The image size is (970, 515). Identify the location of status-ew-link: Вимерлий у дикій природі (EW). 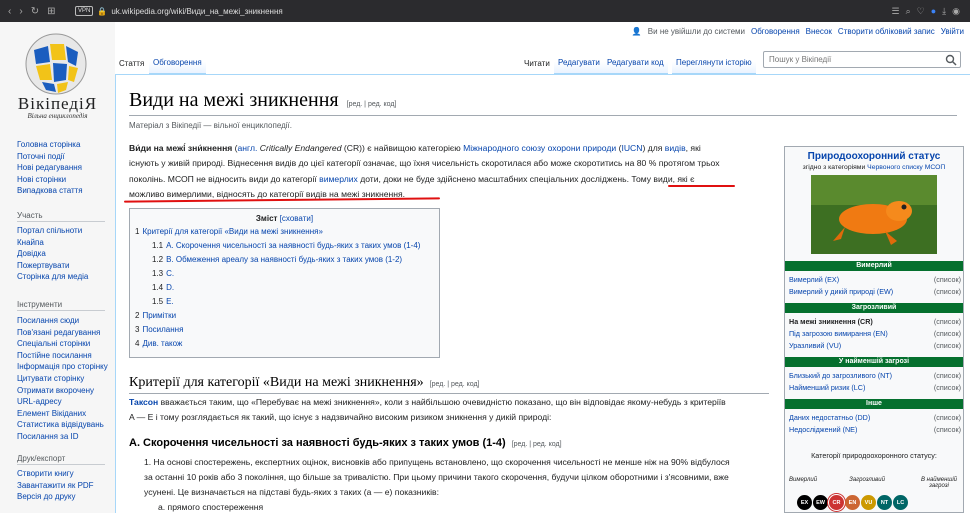
(841, 291).